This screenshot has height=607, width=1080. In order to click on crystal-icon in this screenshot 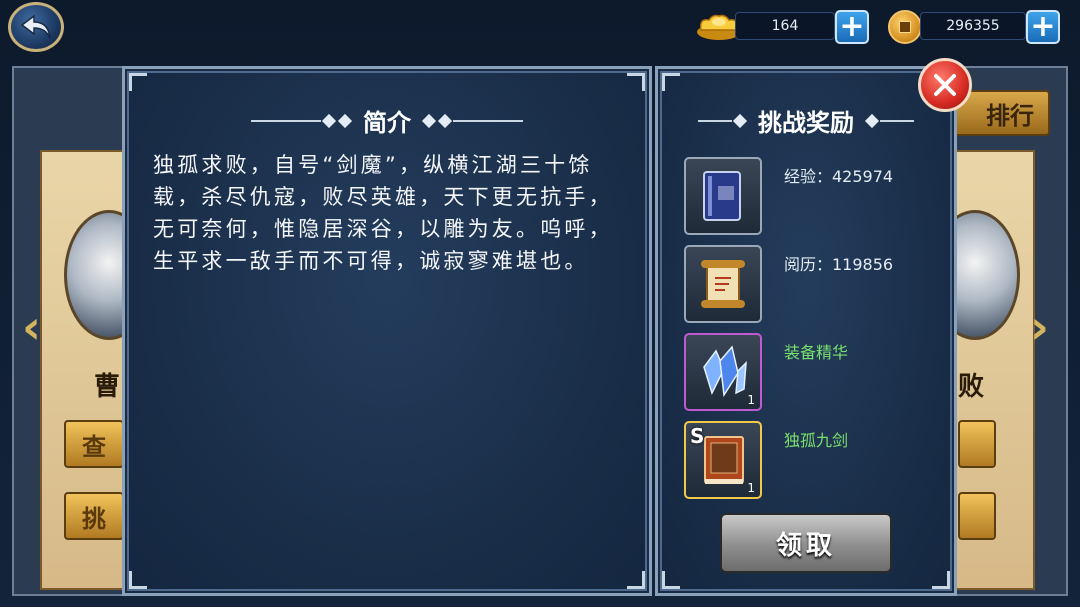, I will do `click(725, 371)`.